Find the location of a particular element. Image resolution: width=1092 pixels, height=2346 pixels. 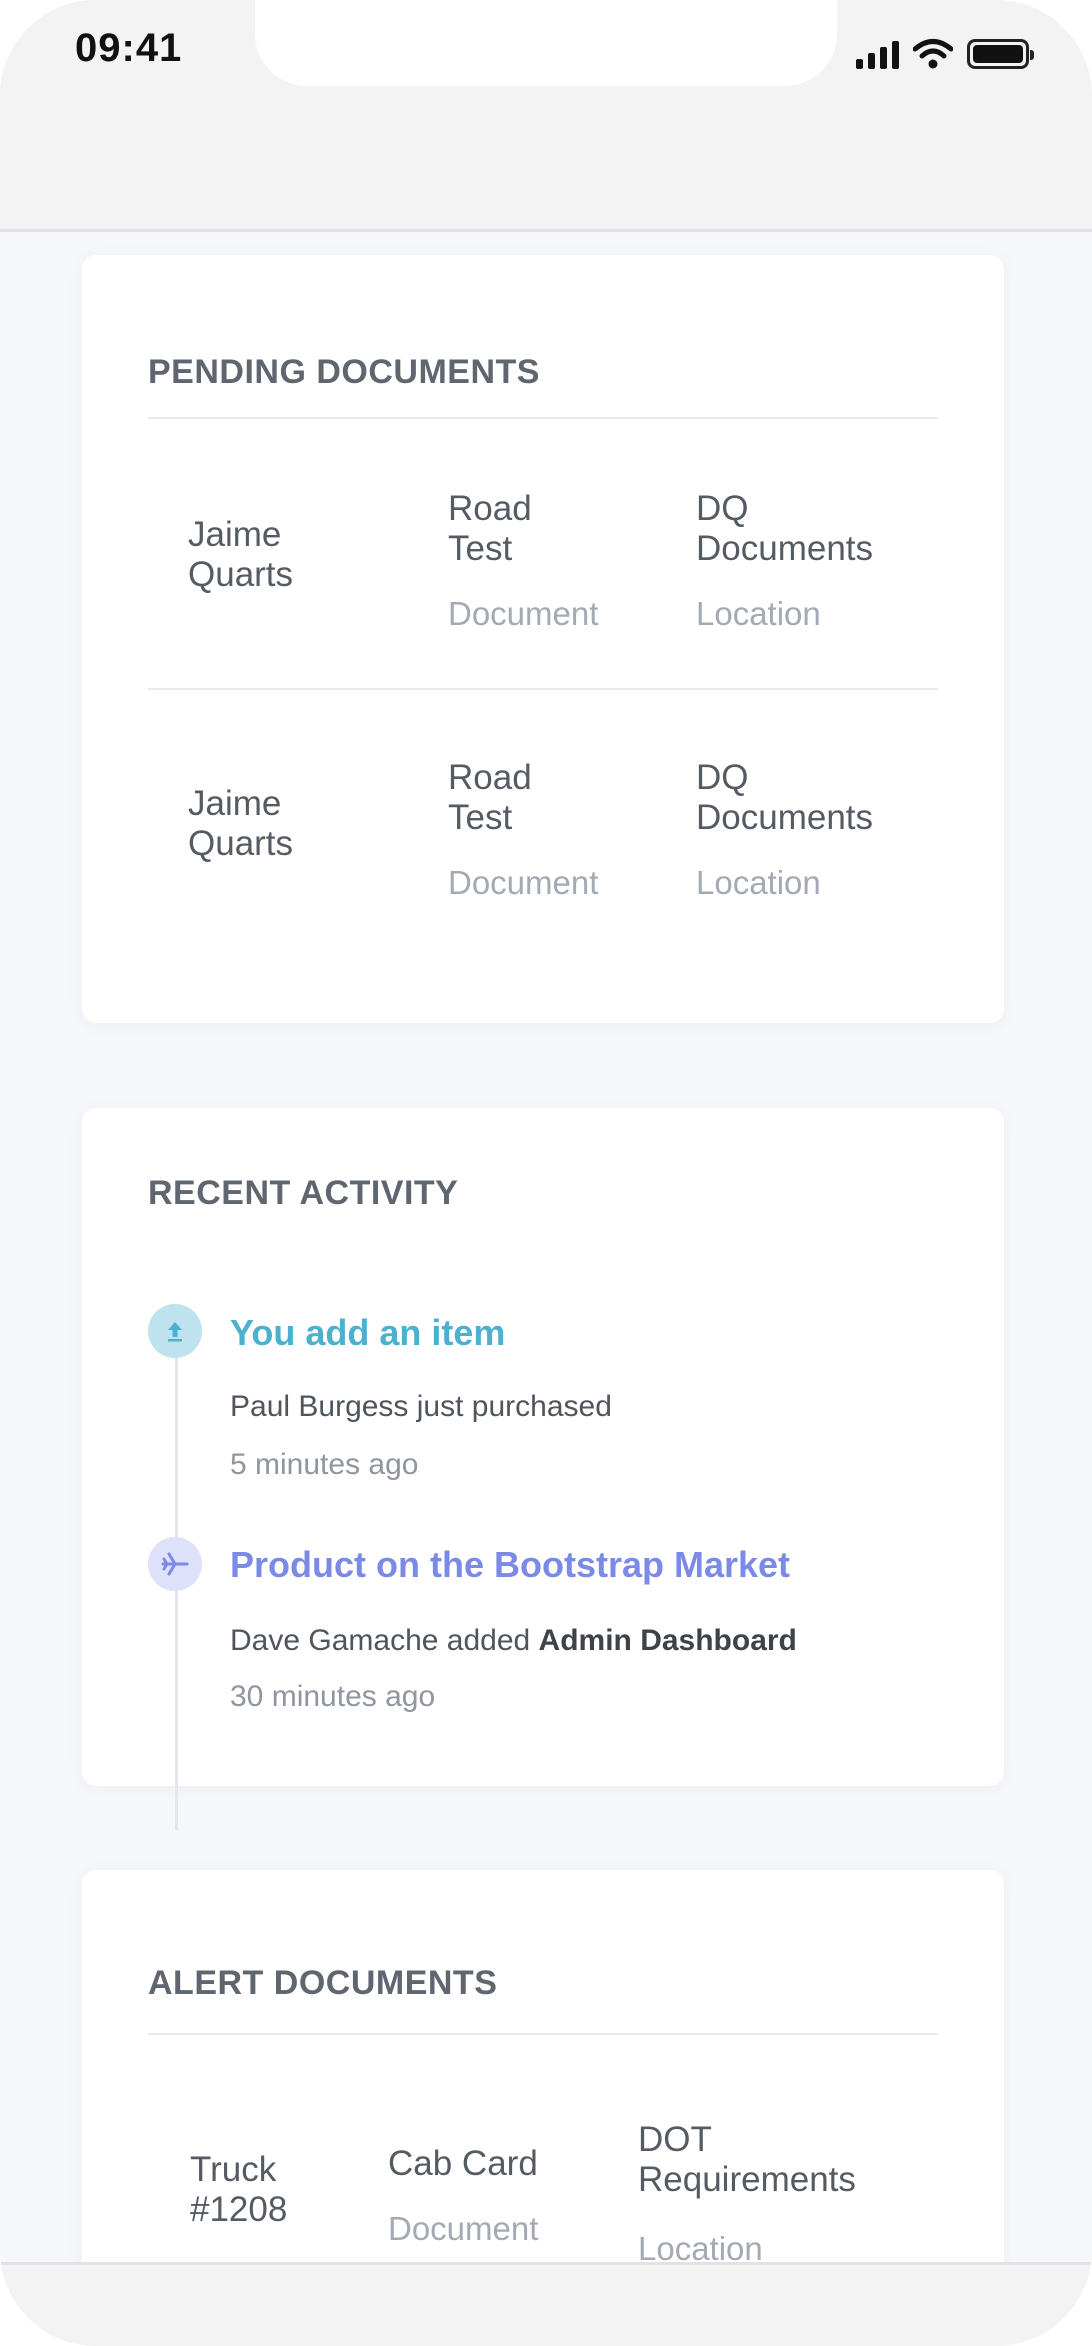

signal-icon is located at coordinates (877, 54).